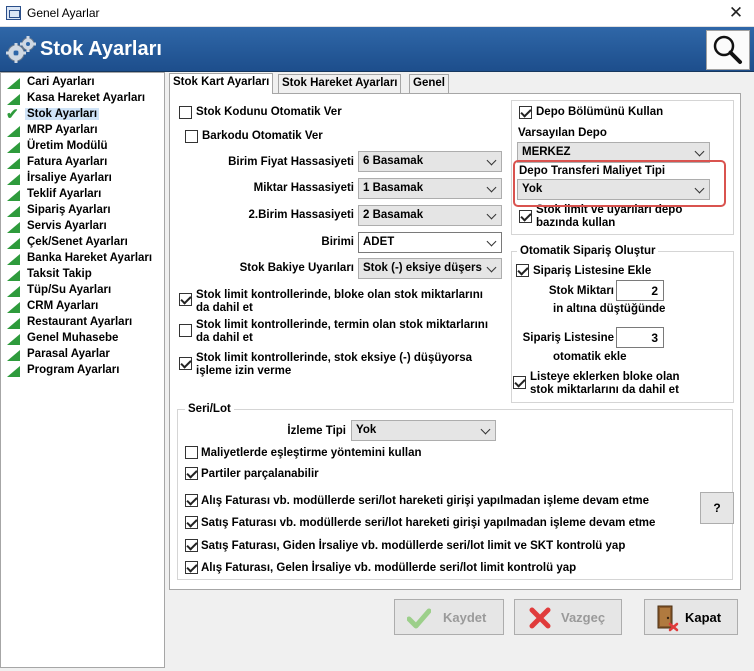 The height and width of the screenshot is (671, 754). What do you see at coordinates (419, 618) in the screenshot?
I see `save-check-icon` at bounding box center [419, 618].